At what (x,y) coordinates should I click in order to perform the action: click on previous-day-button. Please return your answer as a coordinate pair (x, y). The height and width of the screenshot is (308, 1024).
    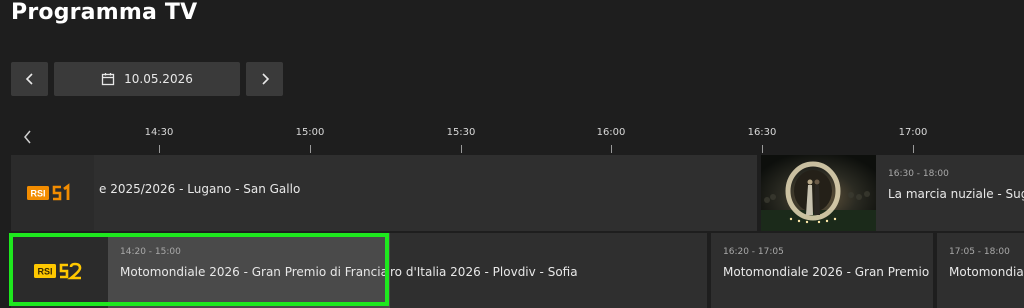
    Looking at the image, I should click on (29, 79).